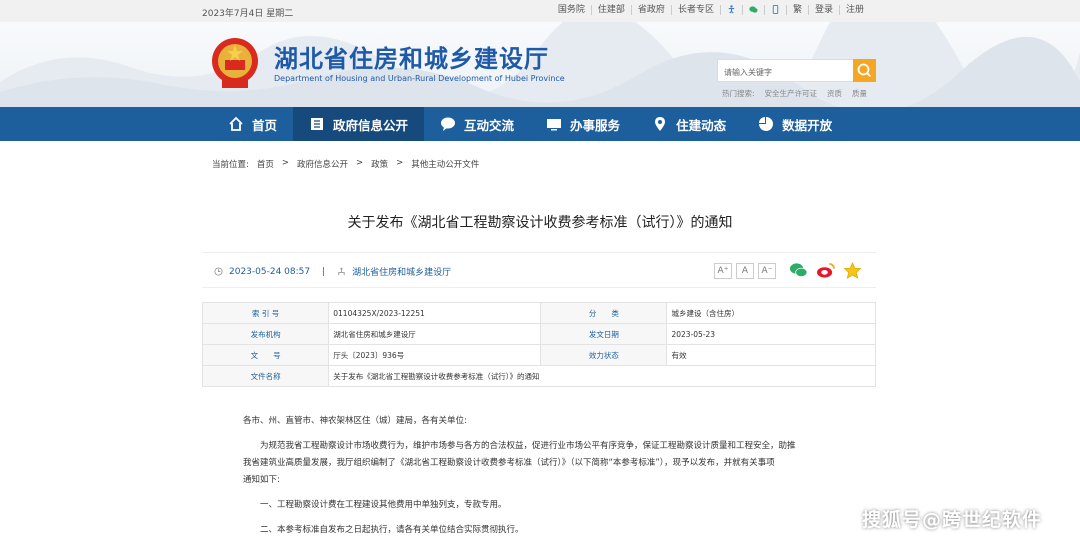  What do you see at coordinates (771, 355) in the screenshot?
I see `info-value-status: 有效` at bounding box center [771, 355].